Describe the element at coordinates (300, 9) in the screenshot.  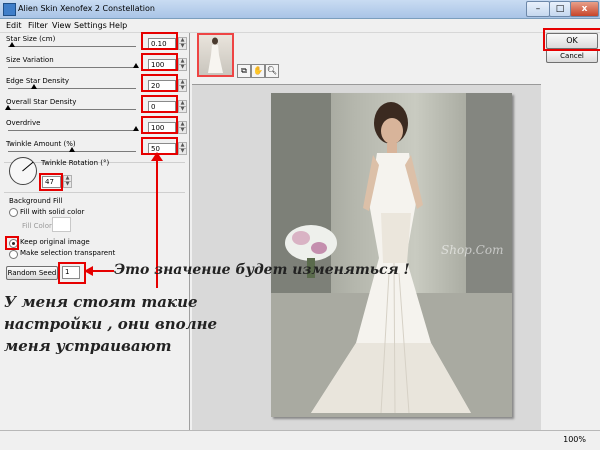
I see `title-bar: Alien Skin Xenofex 2 Constellation – □ x` at that location.